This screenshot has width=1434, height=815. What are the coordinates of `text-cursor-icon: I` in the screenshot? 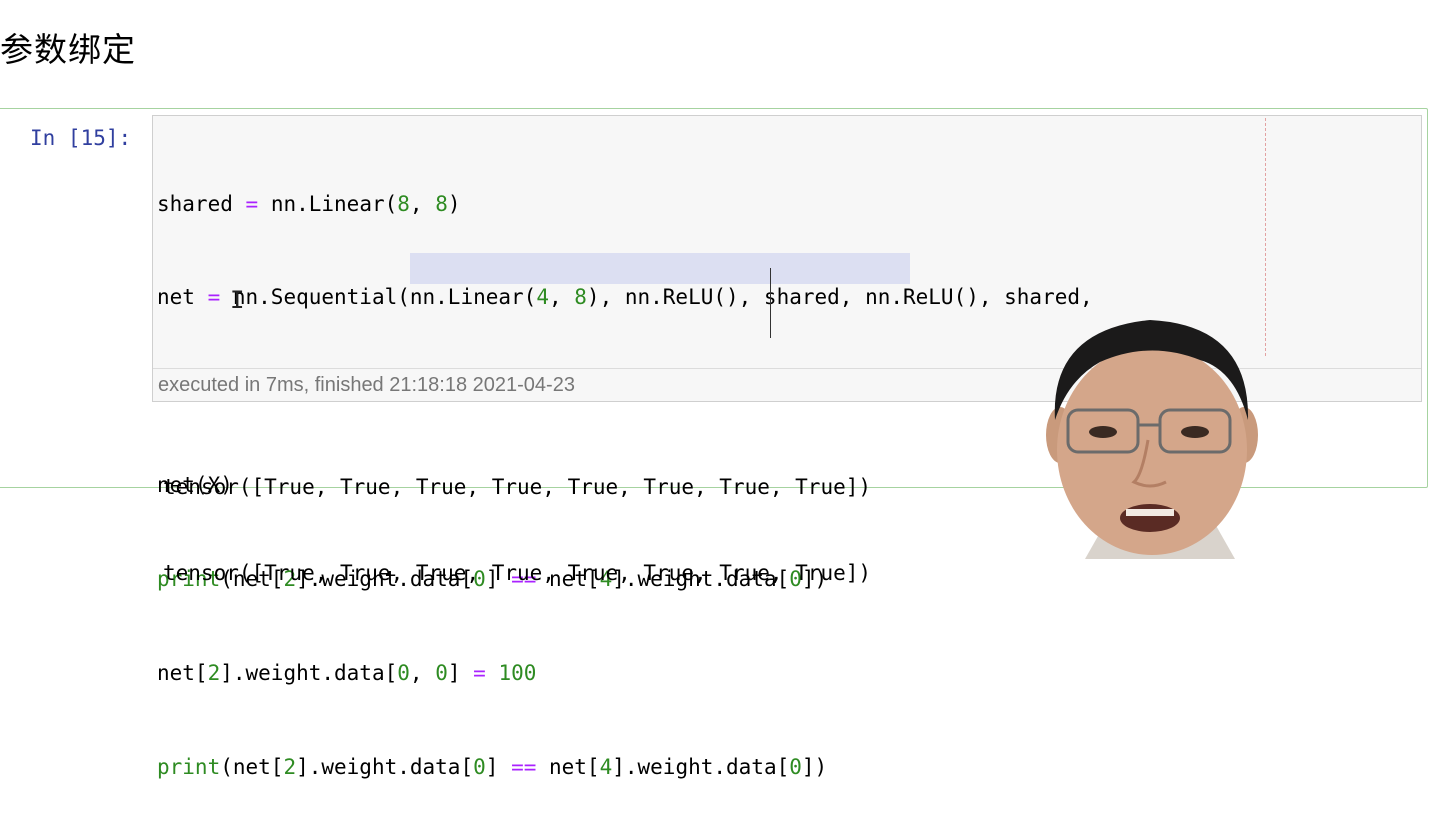 It's located at (237, 300).